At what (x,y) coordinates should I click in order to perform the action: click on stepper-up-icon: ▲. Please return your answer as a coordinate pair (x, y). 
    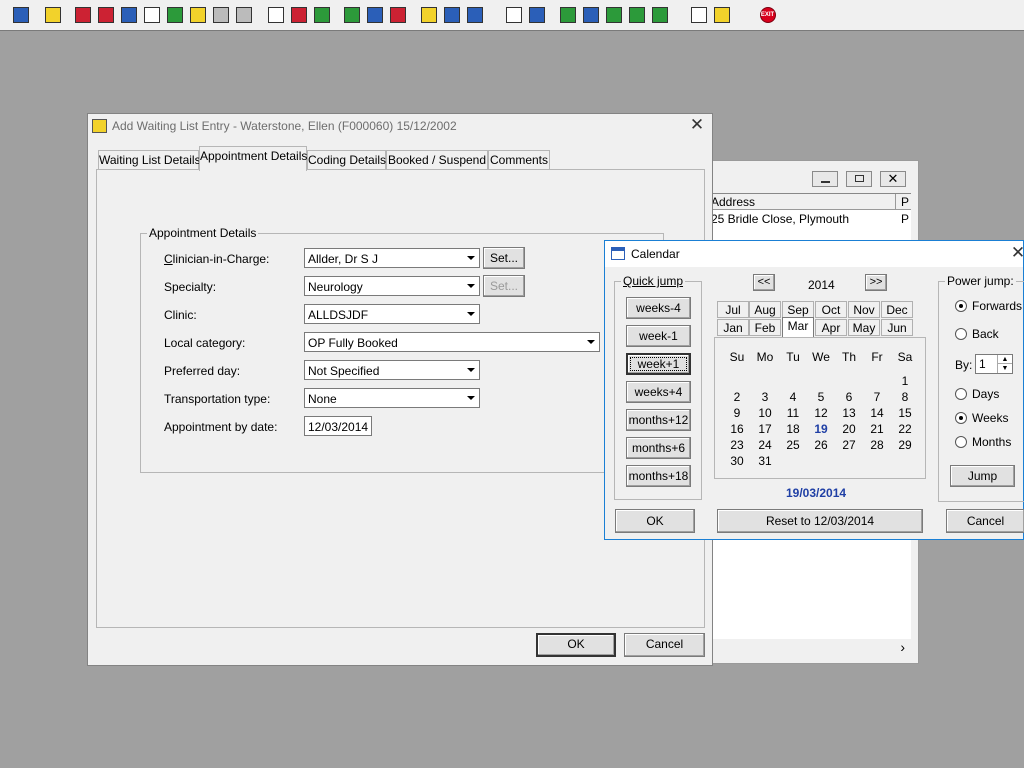
    Looking at the image, I should click on (1004, 359).